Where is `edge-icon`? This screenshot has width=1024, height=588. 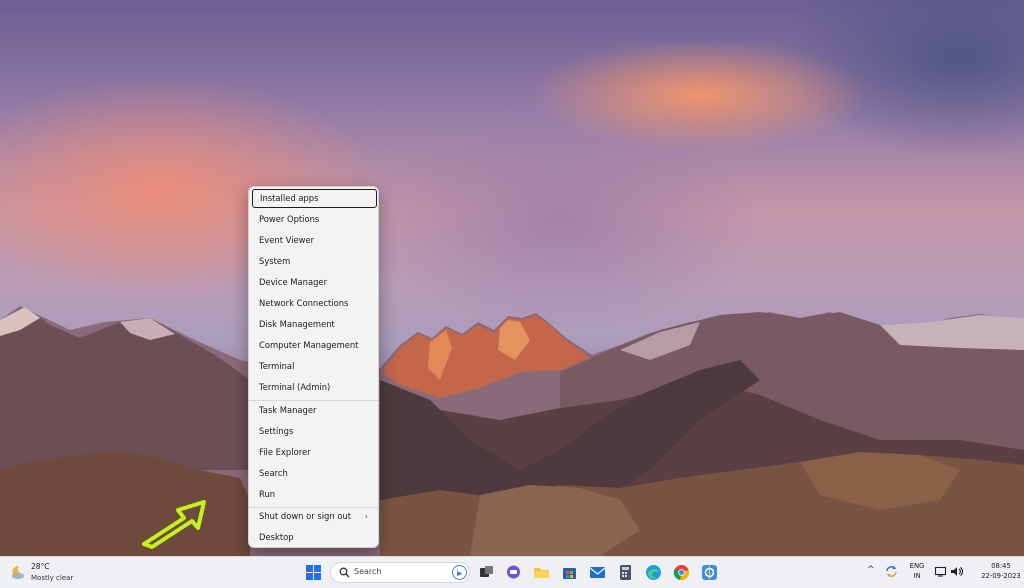
edge-icon is located at coordinates (653, 572).